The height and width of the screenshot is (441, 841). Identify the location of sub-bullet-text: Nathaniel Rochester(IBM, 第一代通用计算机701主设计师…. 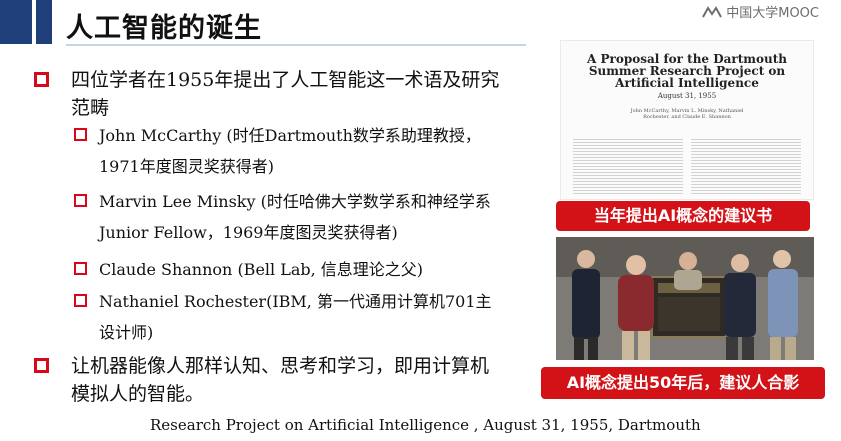
(295, 317).